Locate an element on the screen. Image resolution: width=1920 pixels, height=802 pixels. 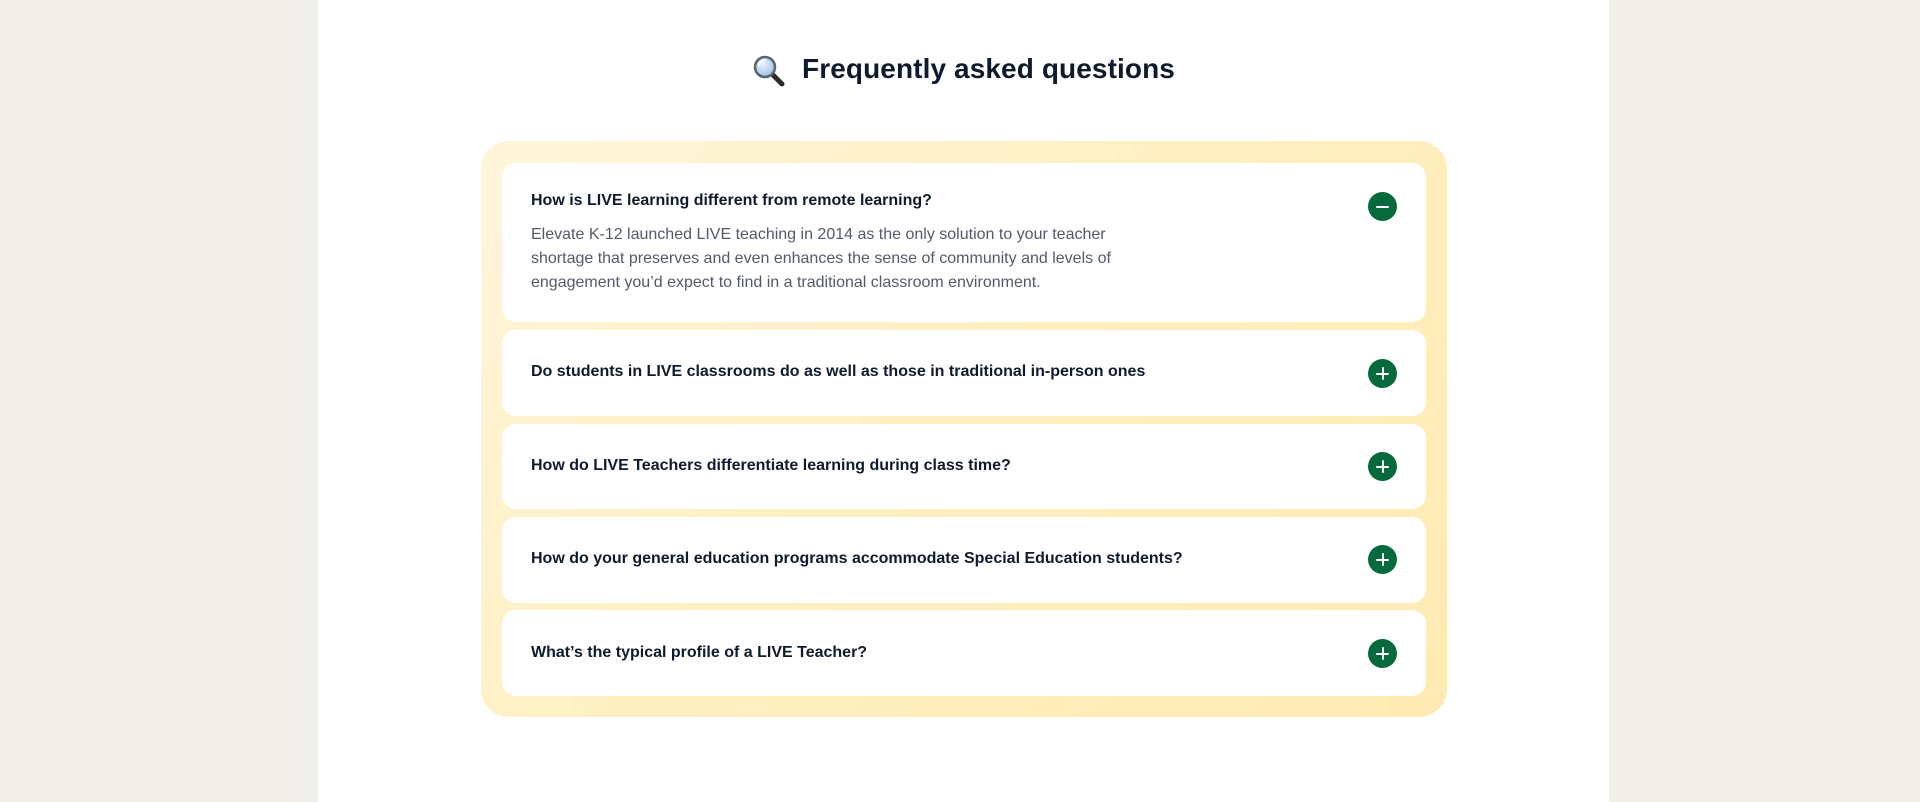
page-title: Frequently asked questions is located at coordinates (988, 68).